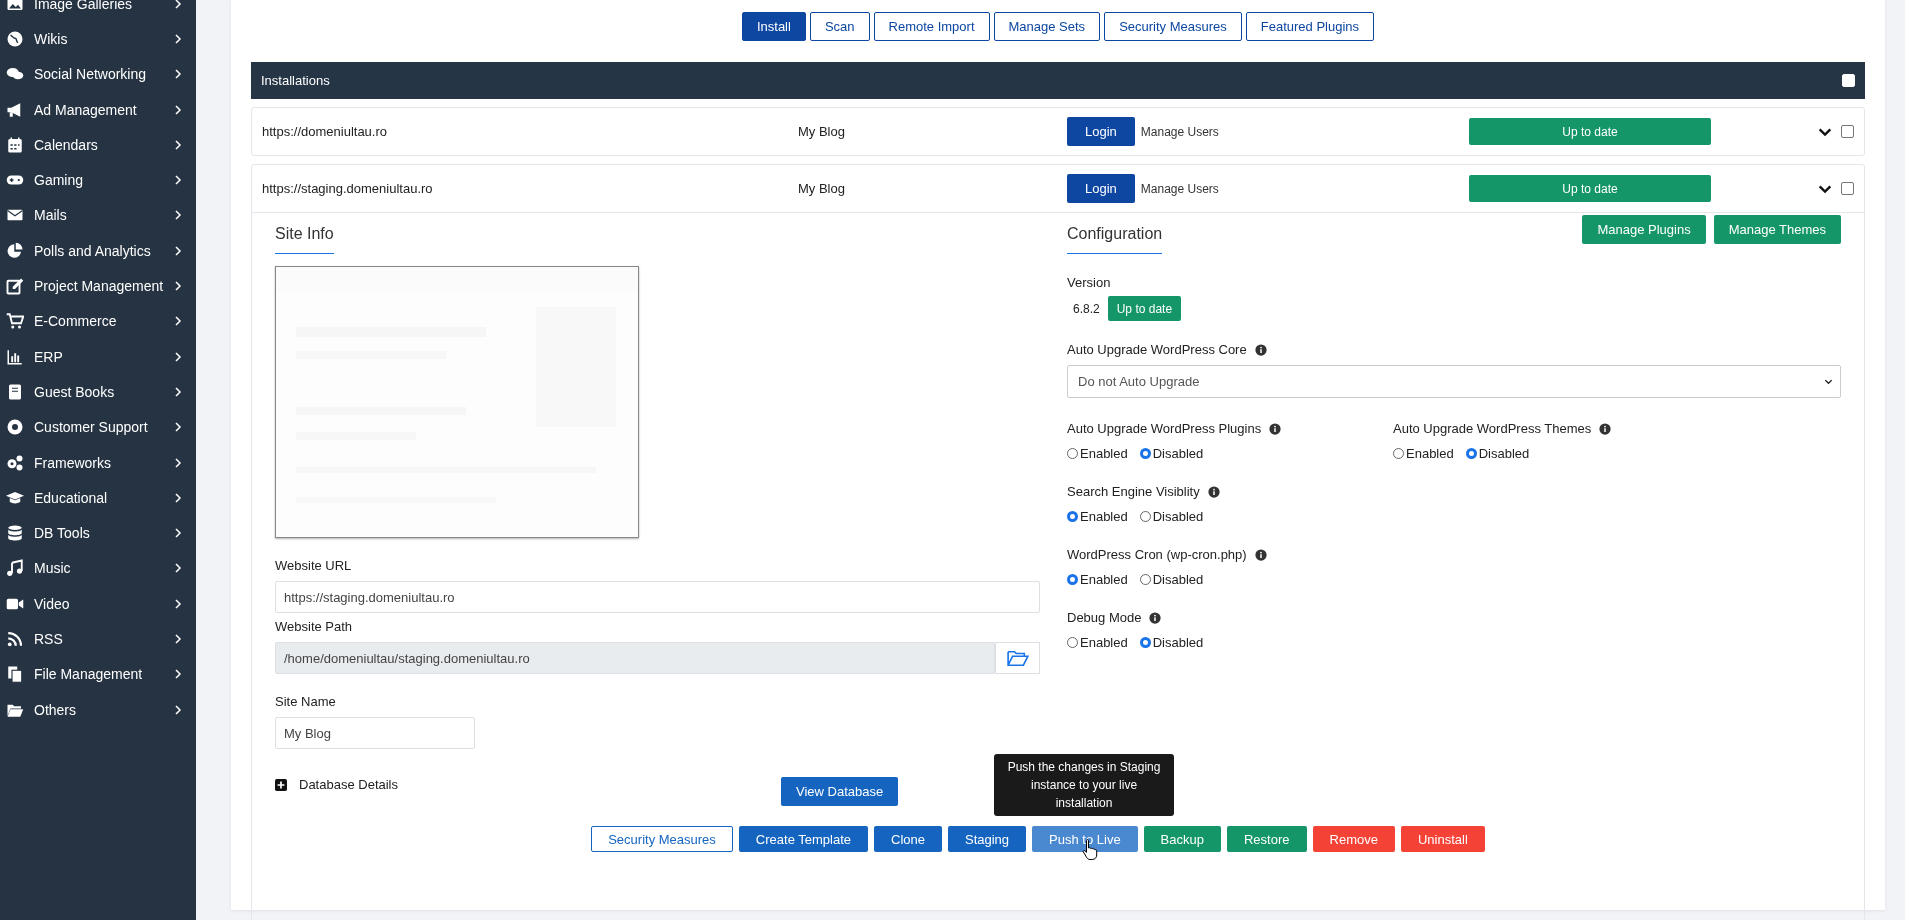 The image size is (1905, 920). What do you see at coordinates (1353, 839) in the screenshot?
I see `action-button: Remove` at bounding box center [1353, 839].